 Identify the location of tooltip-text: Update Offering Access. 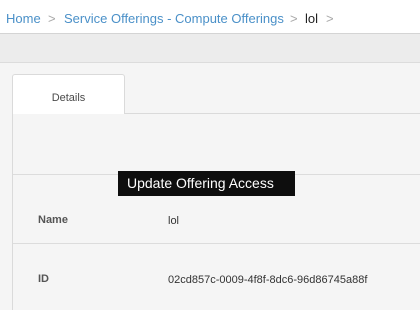
(200, 183).